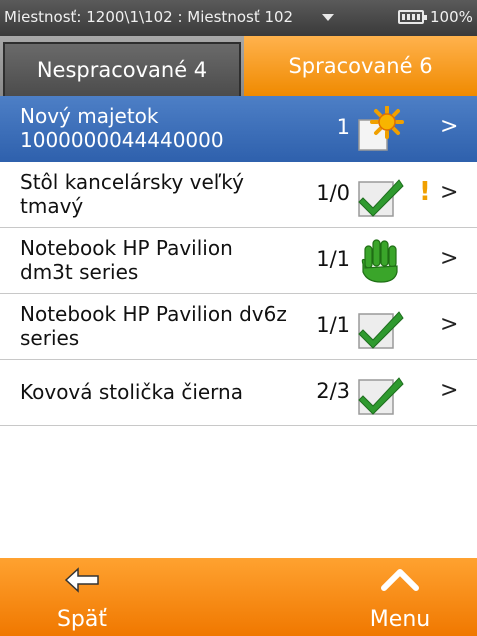  I want to click on new-asset-sun-icon, so click(381, 128).